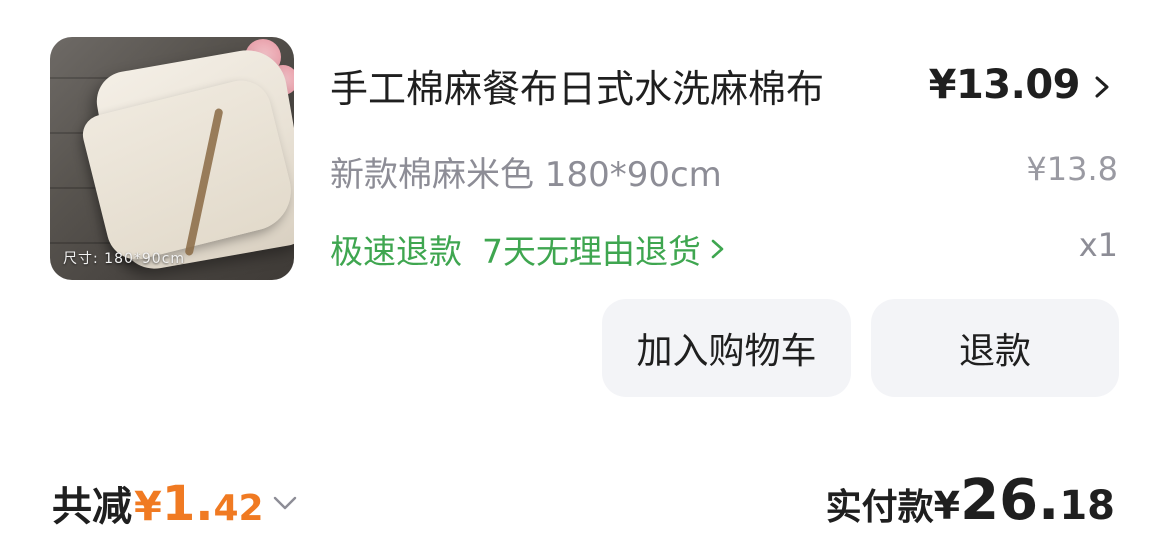 The width and height of the screenshot is (1170, 546). Describe the element at coordinates (1004, 85) in the screenshot. I see `product-price: ¥13.09` at that location.